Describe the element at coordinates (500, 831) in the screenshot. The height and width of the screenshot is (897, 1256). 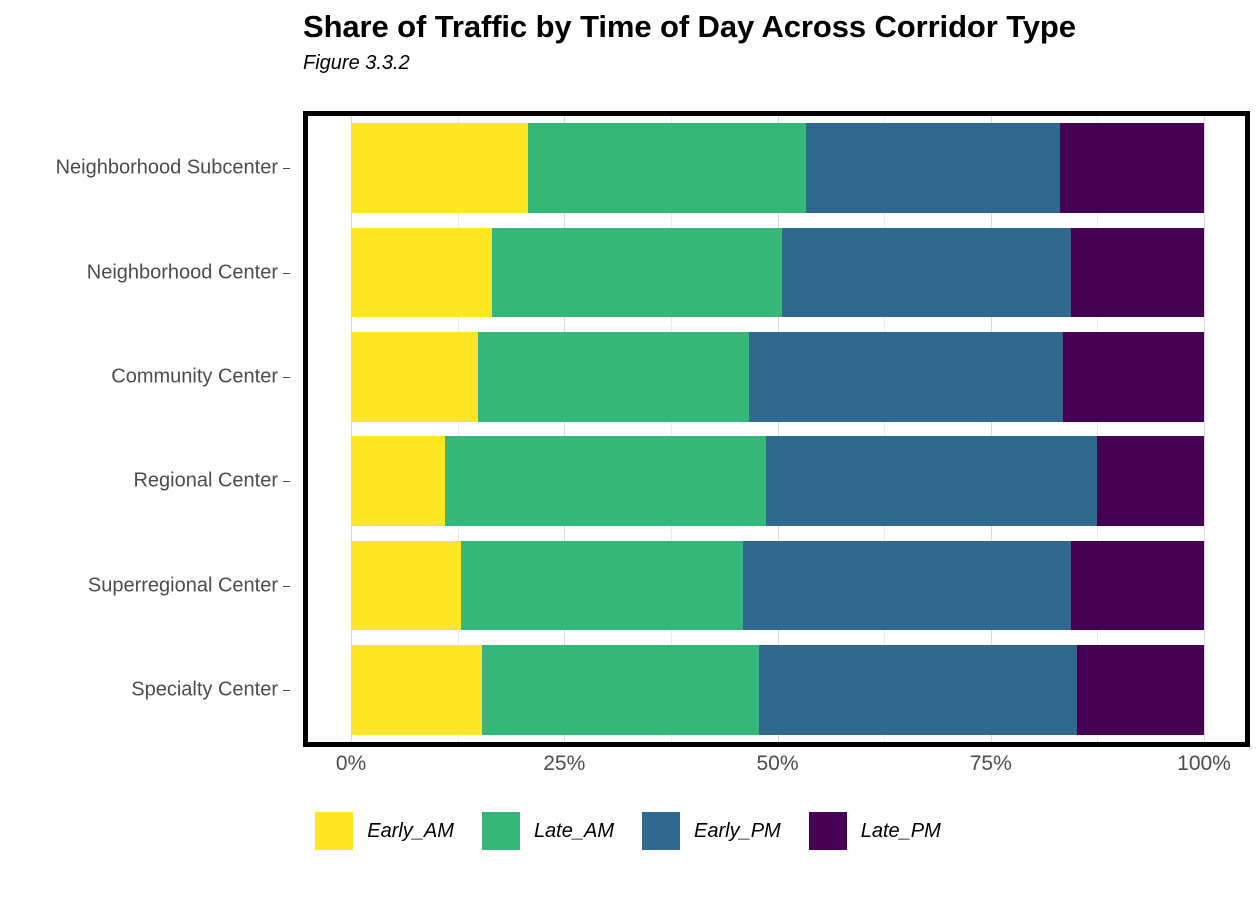
I see `legend-swatch-late_am` at that location.